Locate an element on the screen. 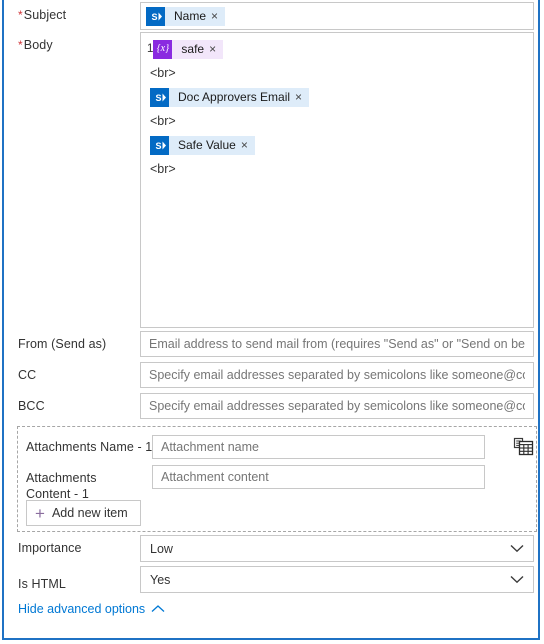 This screenshot has width=544, height=644. body-token-doc-approvers-email: S Doc Approvers Email × is located at coordinates (230, 97).